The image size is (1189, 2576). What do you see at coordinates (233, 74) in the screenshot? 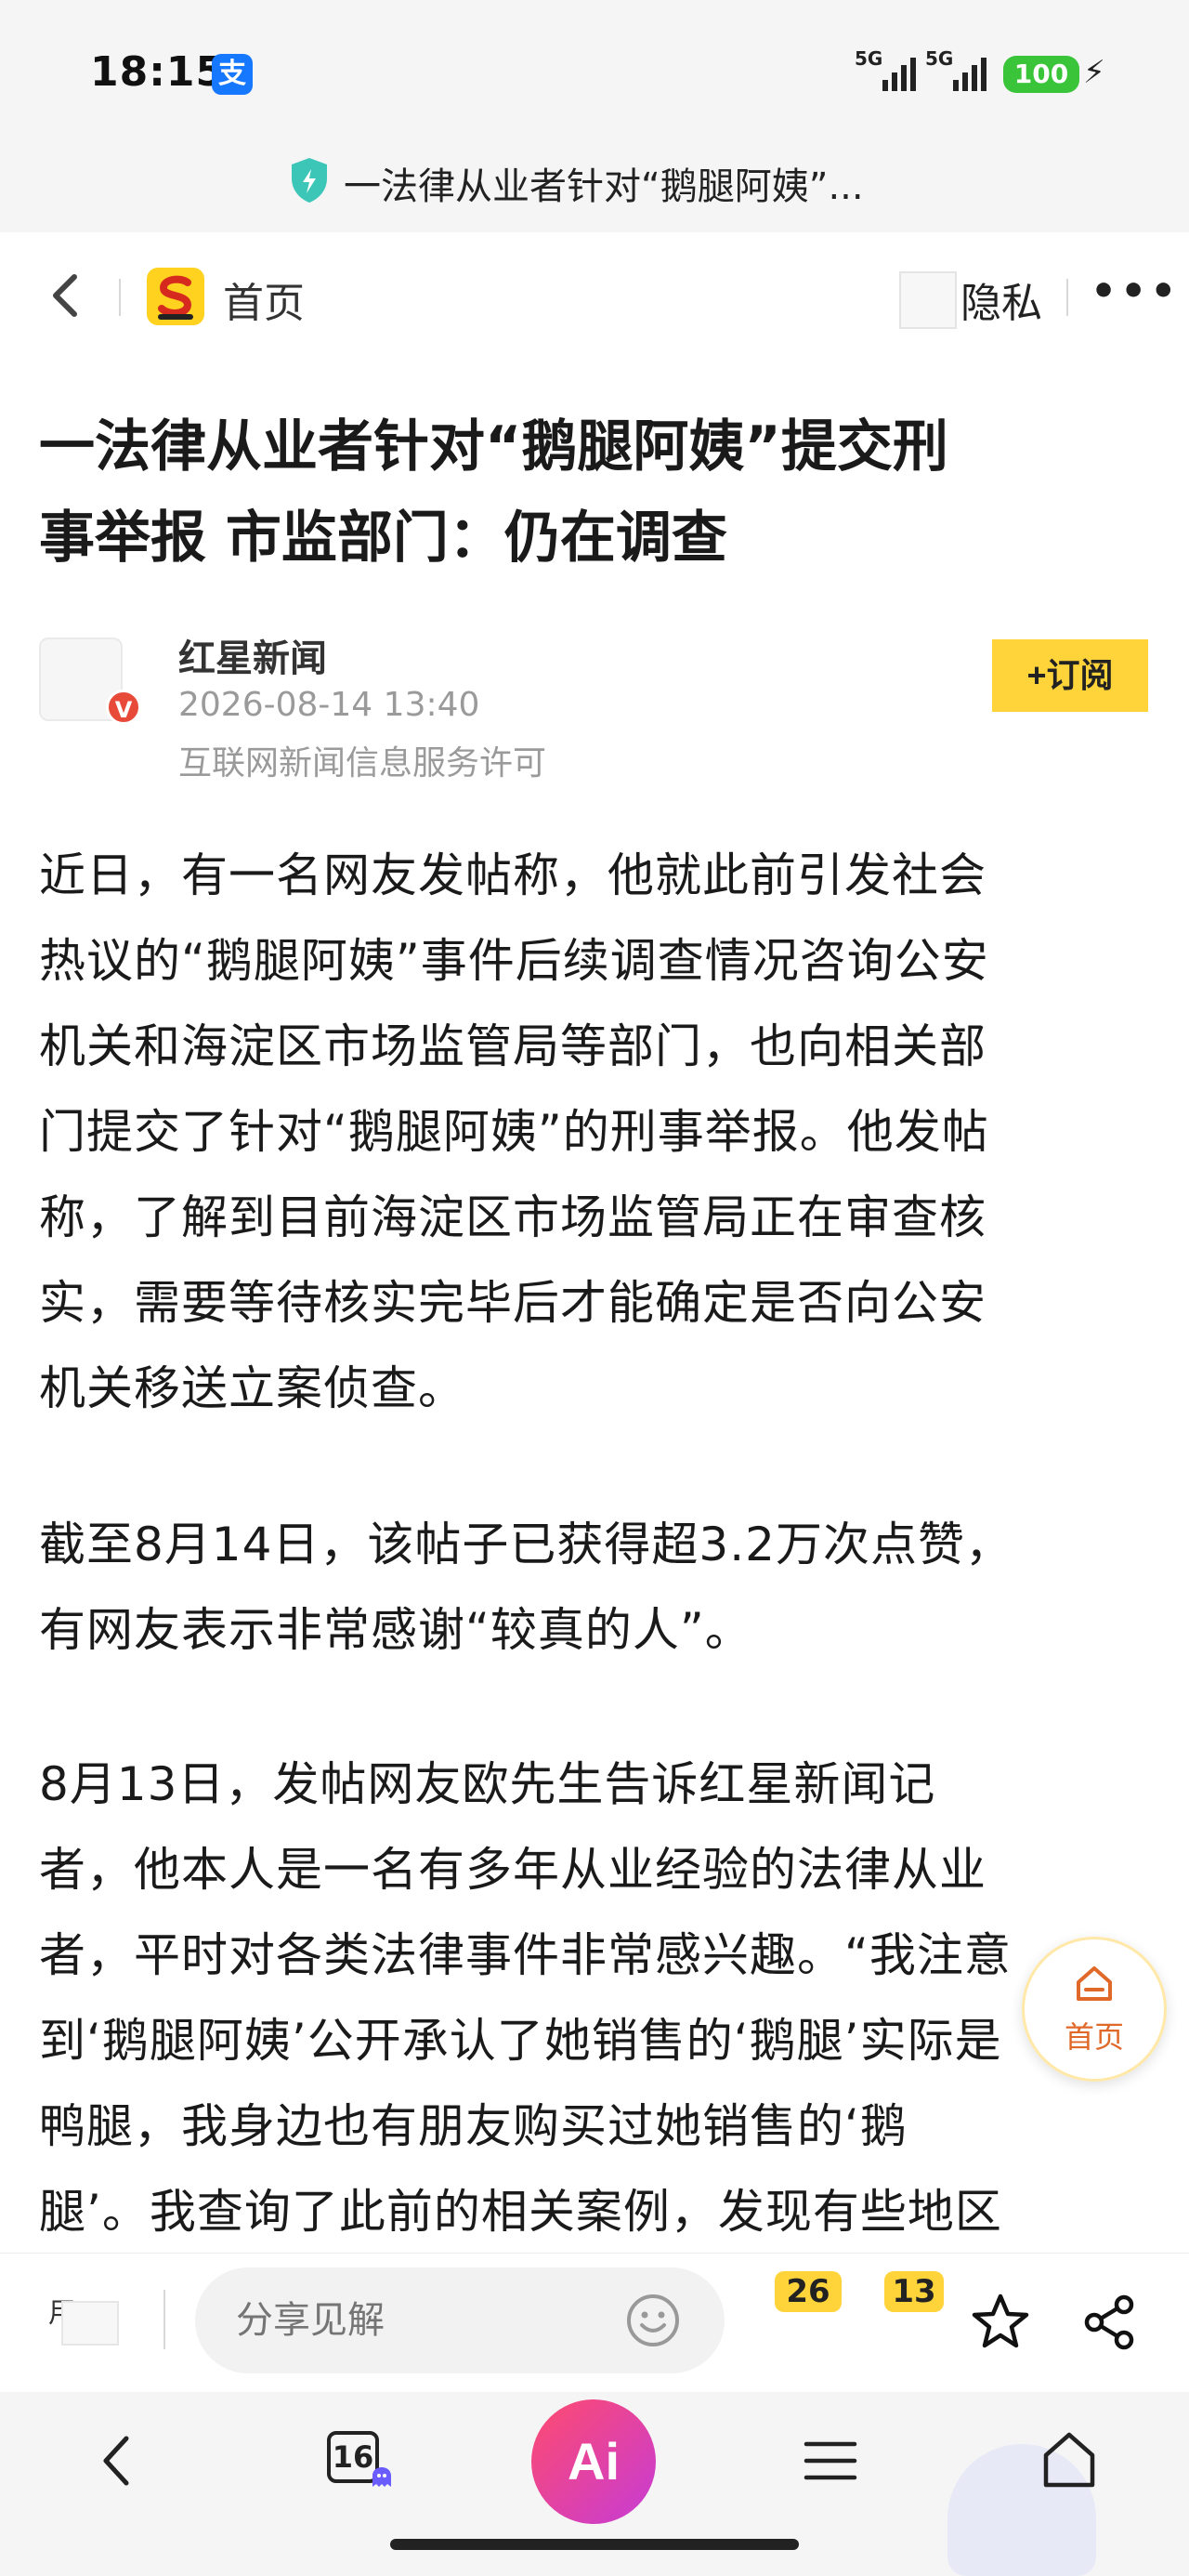
I see `alipay-notification-icon: 支` at bounding box center [233, 74].